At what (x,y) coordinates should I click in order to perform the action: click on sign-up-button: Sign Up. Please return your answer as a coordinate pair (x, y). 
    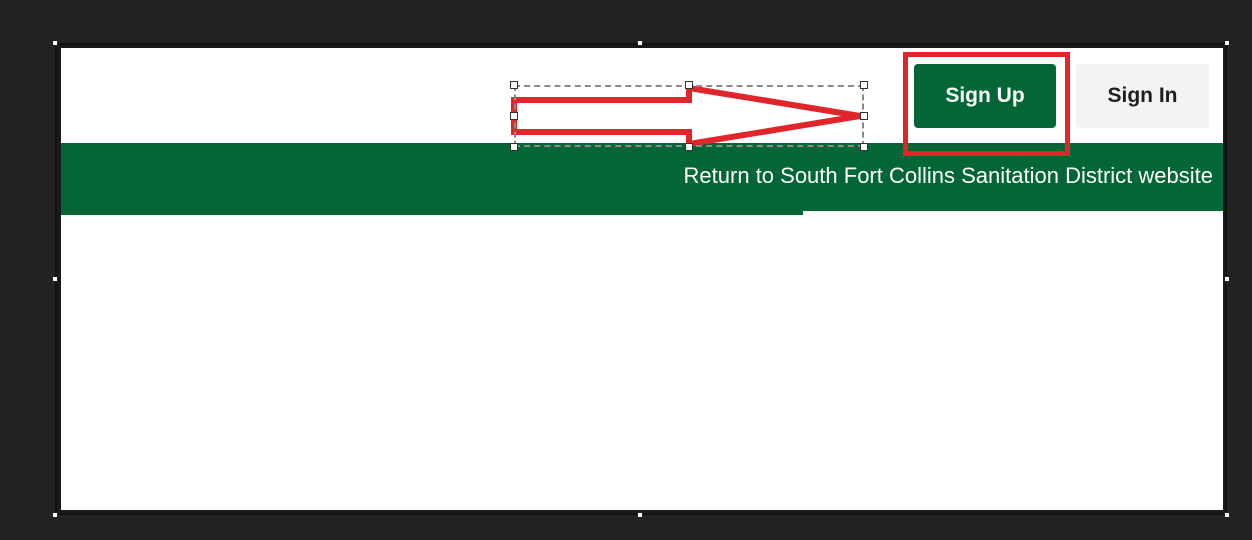
    Looking at the image, I should click on (985, 96).